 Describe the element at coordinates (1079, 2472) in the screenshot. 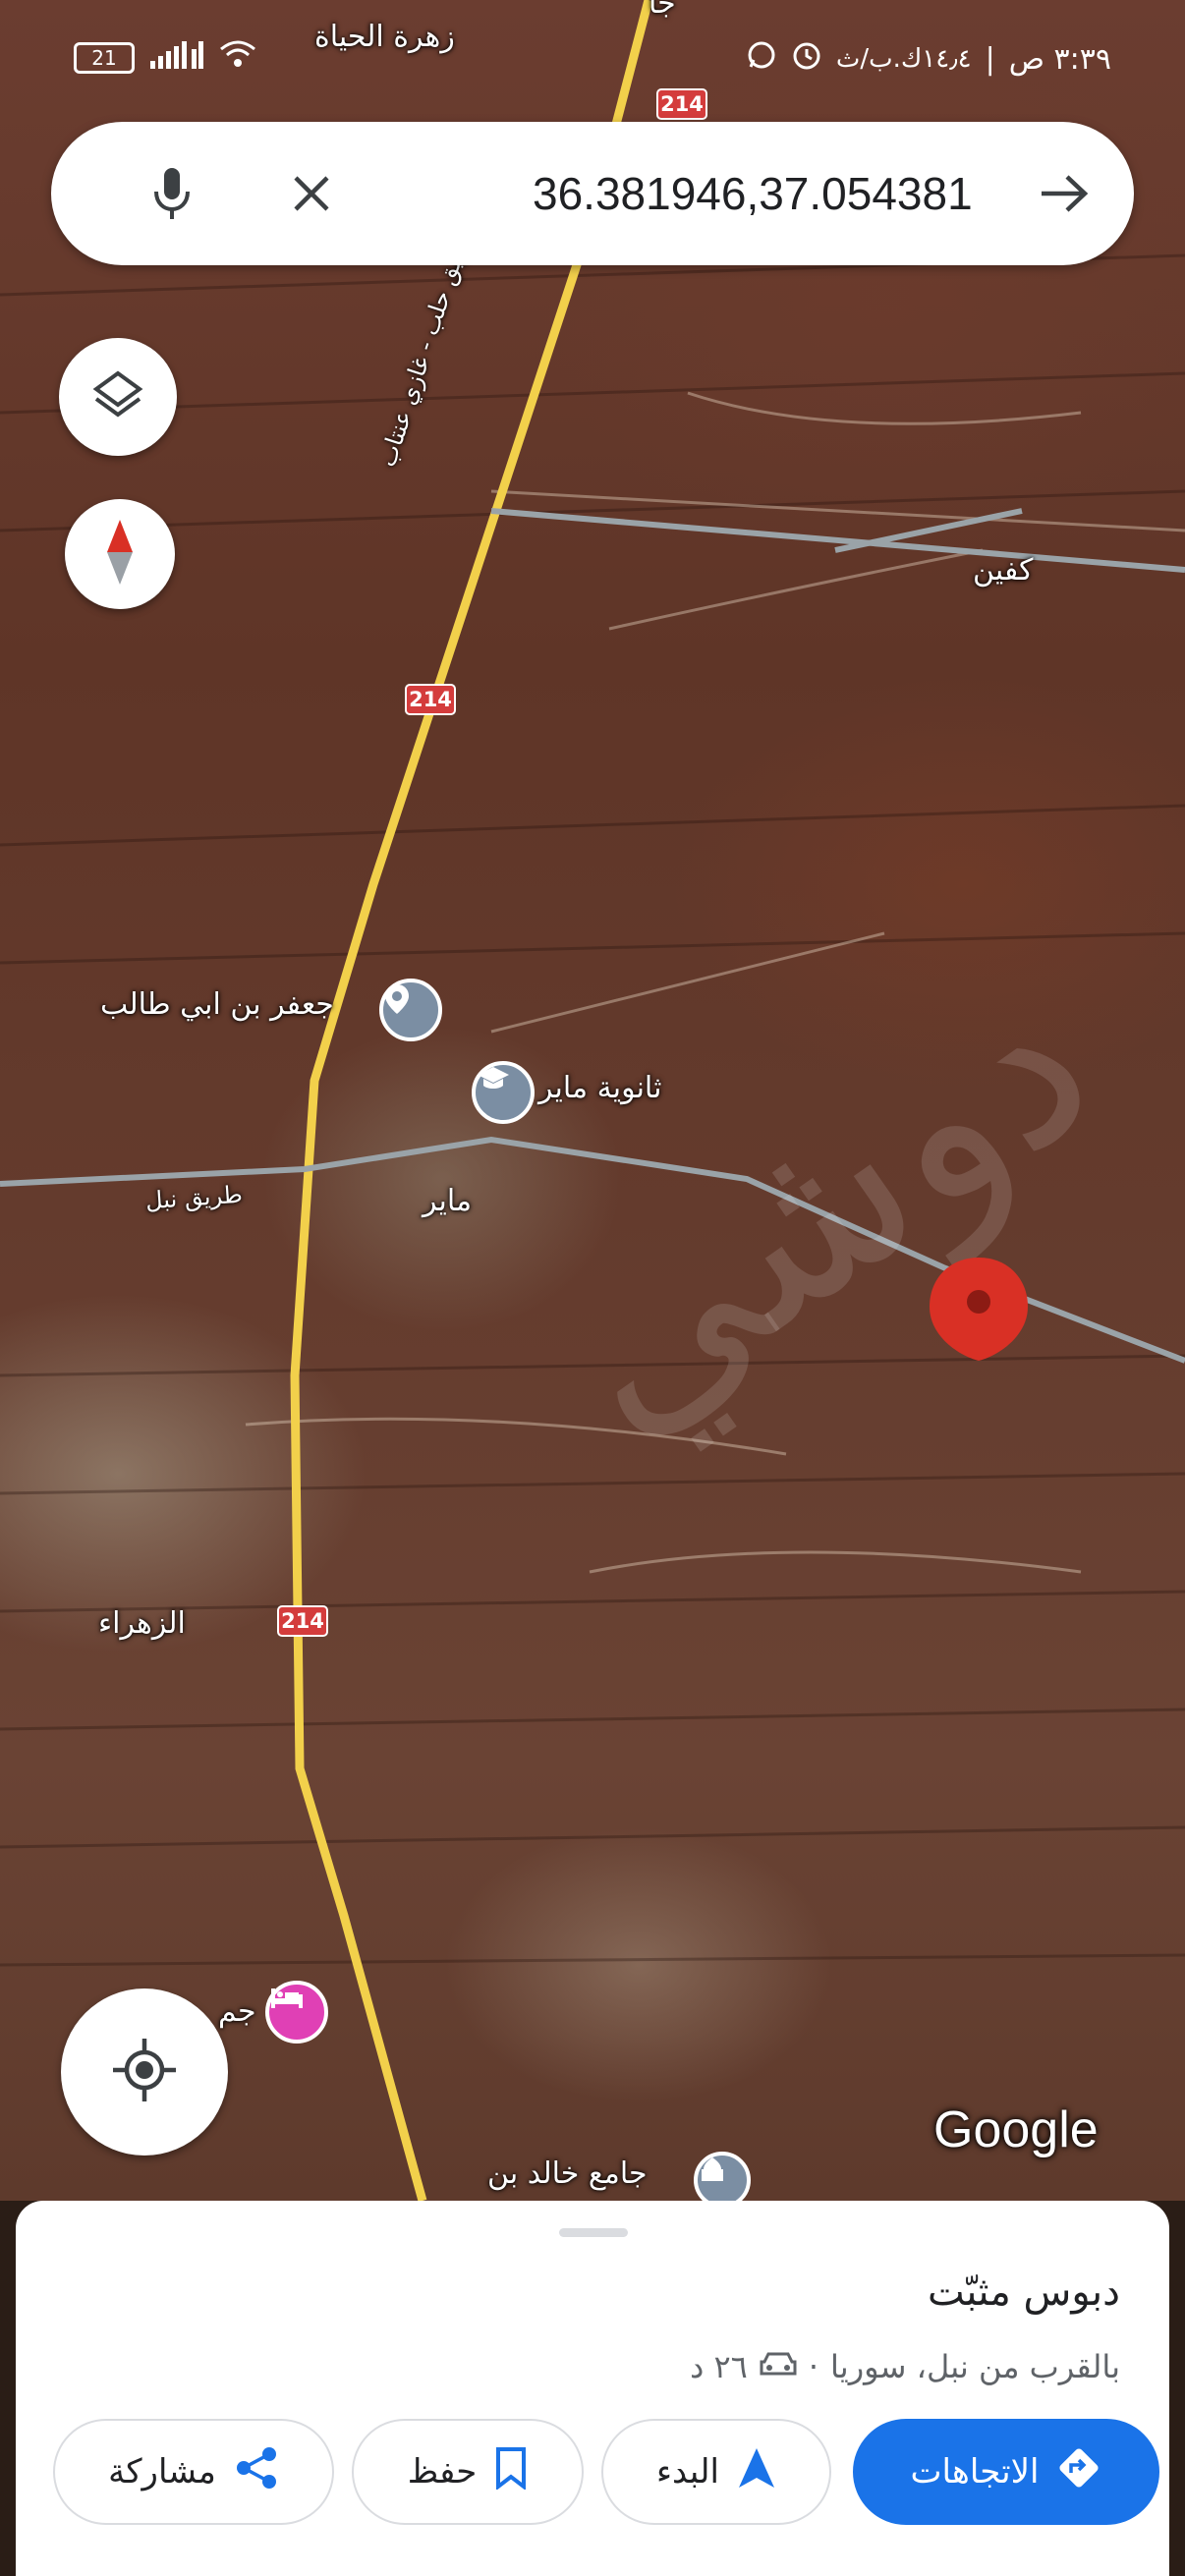

I see `directions-icon` at that location.